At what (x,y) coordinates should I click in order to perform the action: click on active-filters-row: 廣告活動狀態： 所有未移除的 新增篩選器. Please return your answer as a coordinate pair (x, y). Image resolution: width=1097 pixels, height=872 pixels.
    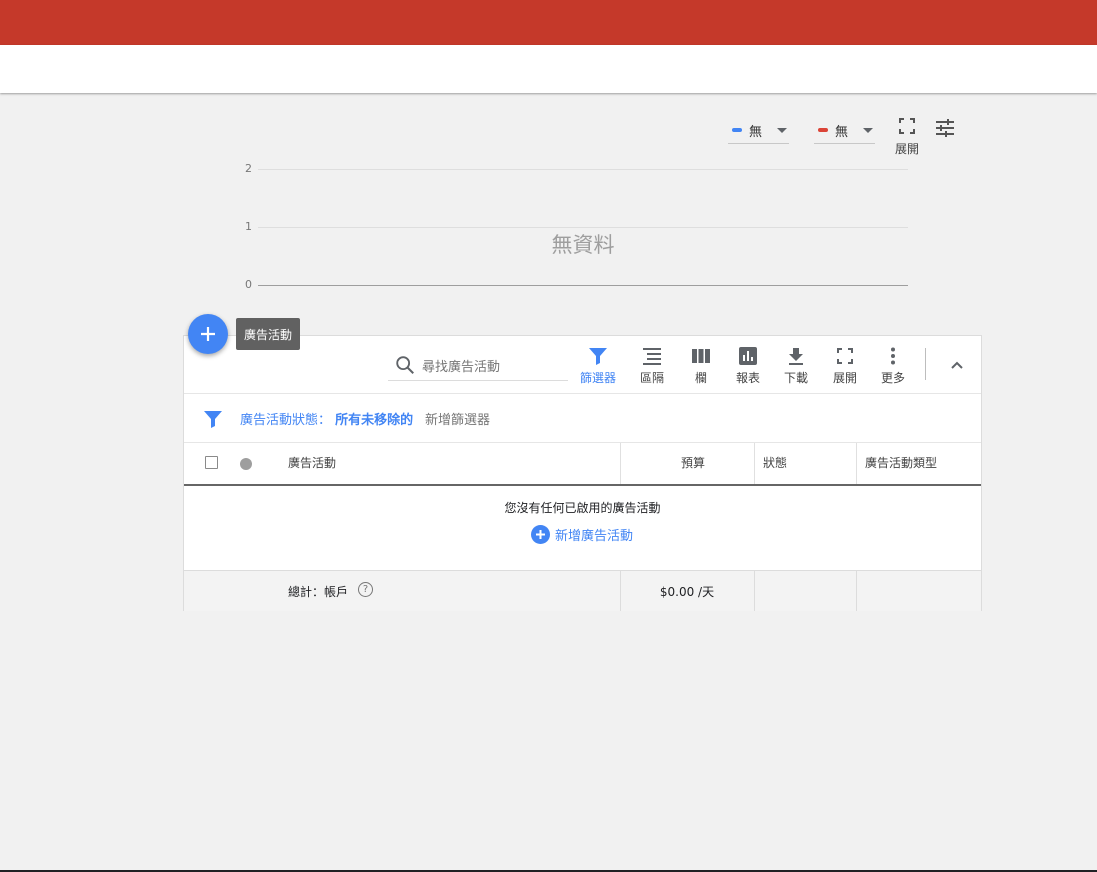
    Looking at the image, I should click on (582, 418).